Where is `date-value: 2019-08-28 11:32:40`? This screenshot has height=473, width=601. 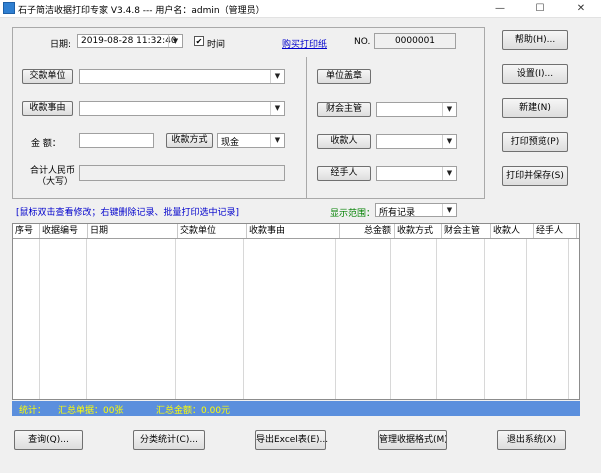
date-value: 2019-08-28 11:32:40 is located at coordinates (129, 41).